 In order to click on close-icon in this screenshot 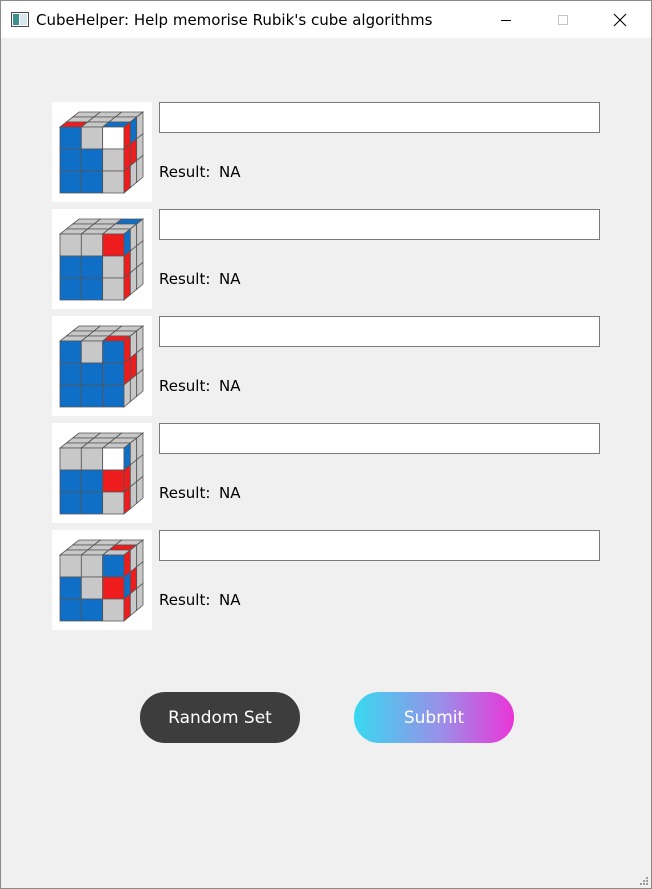, I will do `click(619, 19)`.